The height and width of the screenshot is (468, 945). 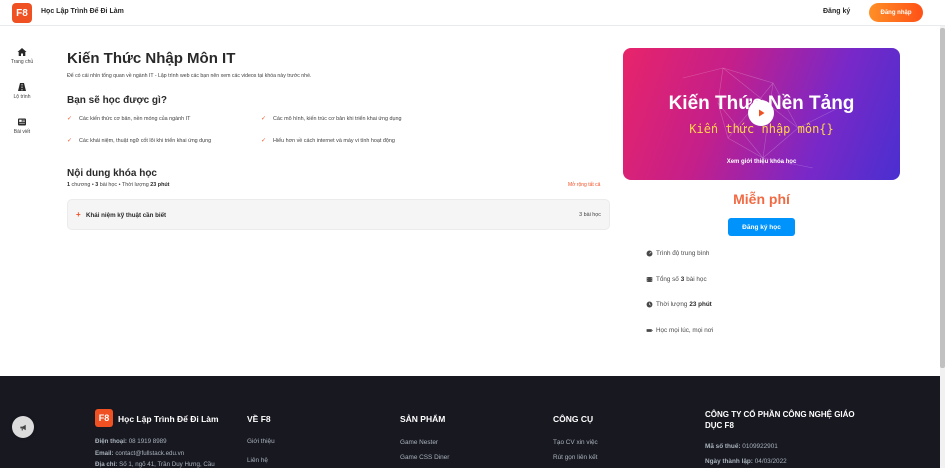 I want to click on signup-button: Đăng ký, so click(x=836, y=11).